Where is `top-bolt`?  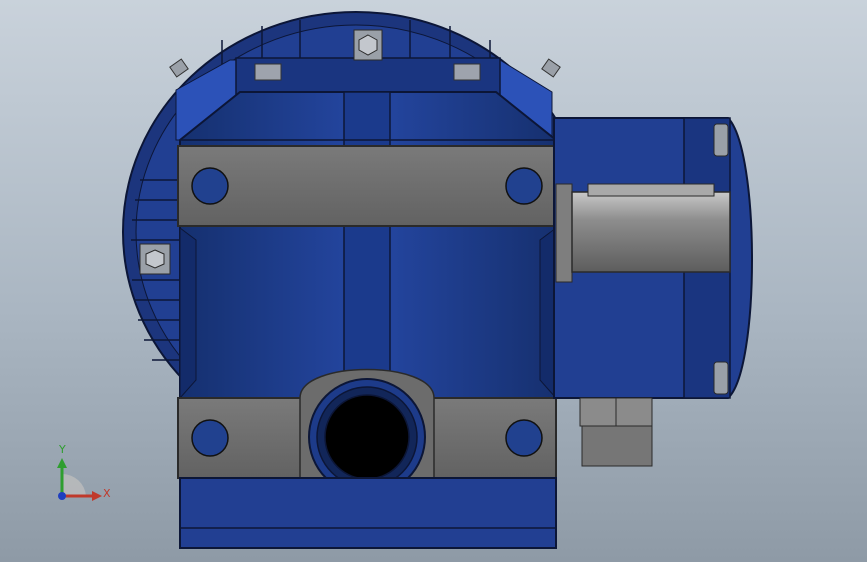
top-bolt is located at coordinates (368, 45).